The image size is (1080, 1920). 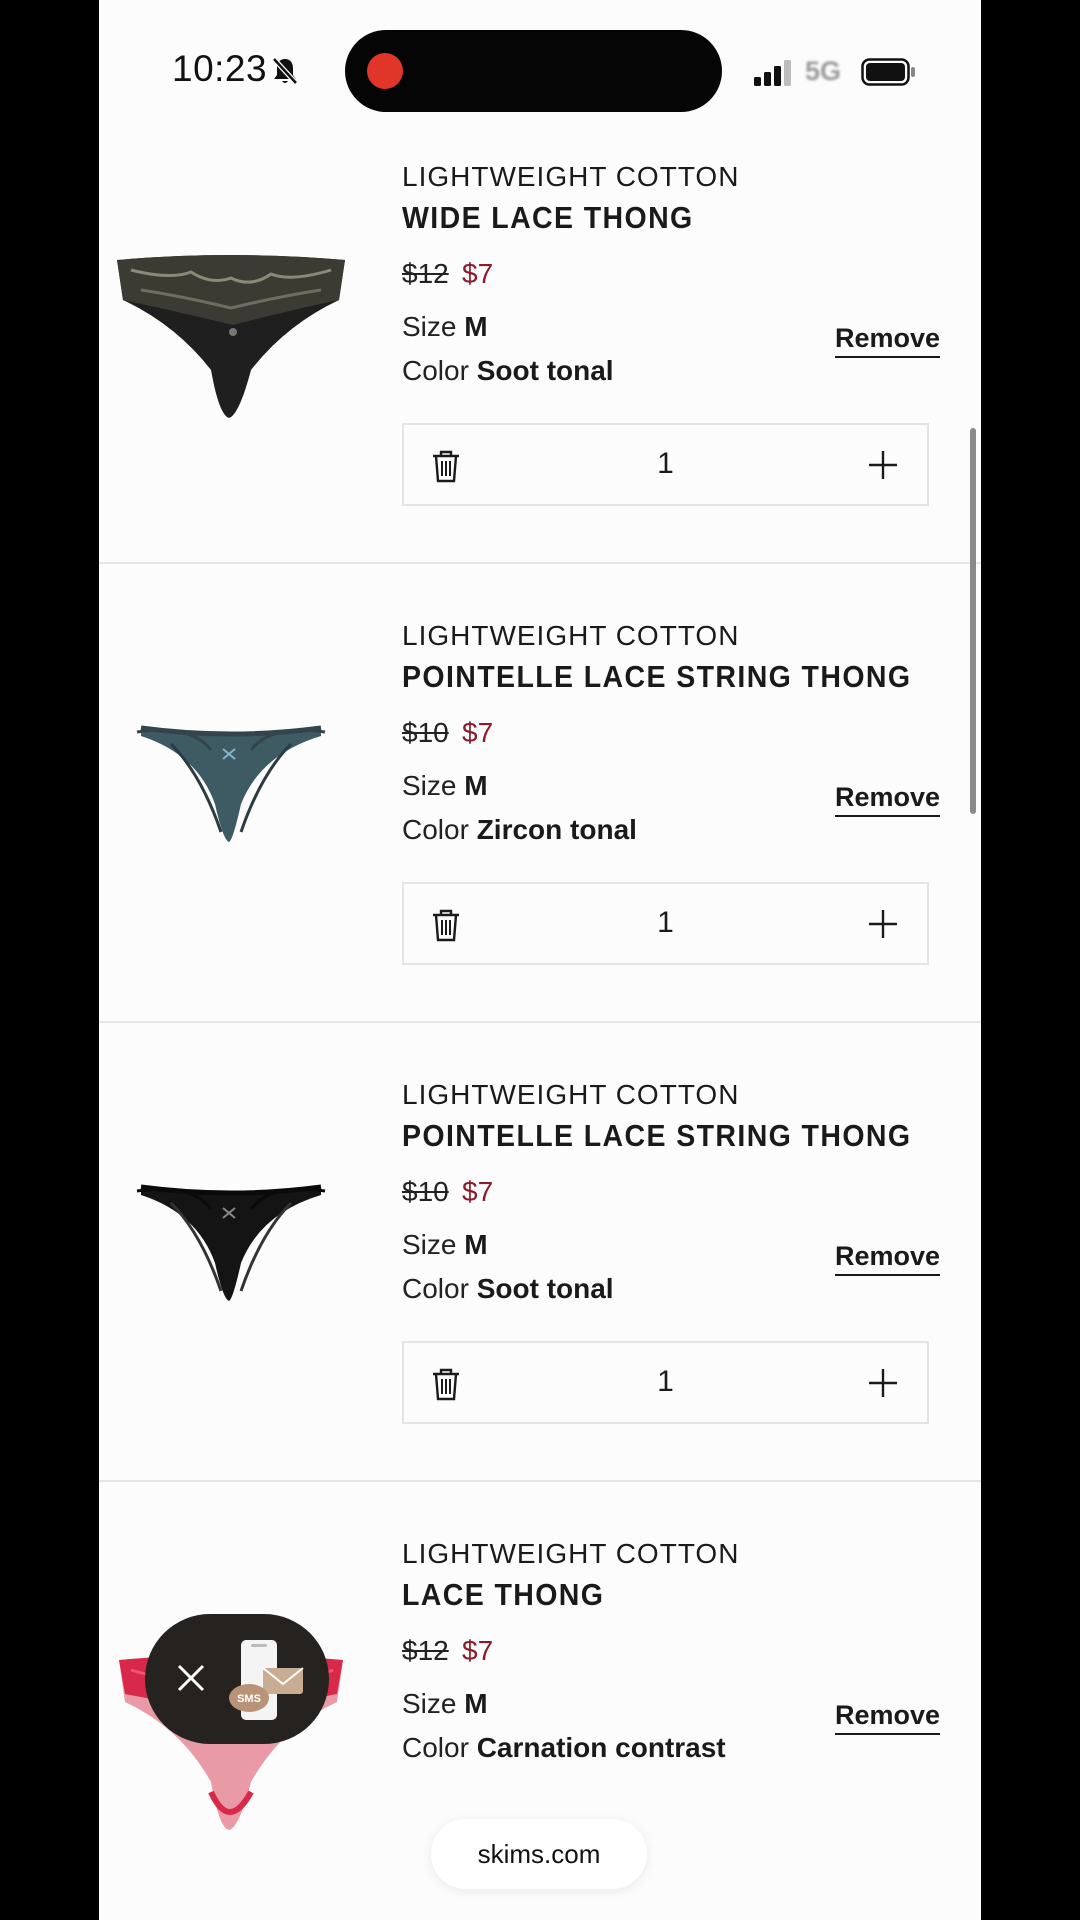 I want to click on battery-icon, so click(x=888, y=72).